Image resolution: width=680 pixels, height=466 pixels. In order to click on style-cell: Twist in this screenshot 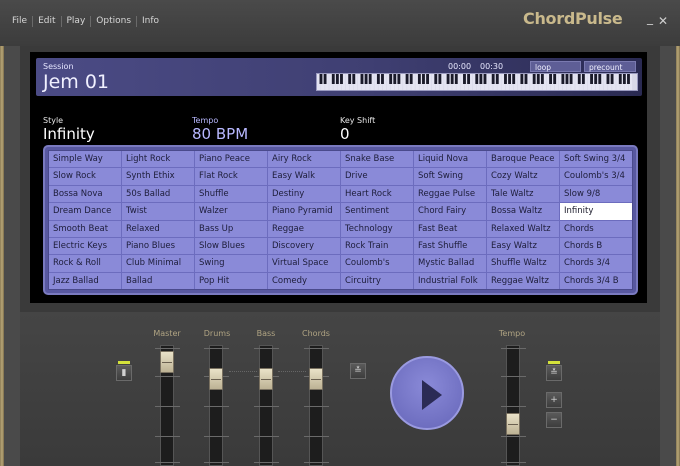, I will do `click(158, 211)`.